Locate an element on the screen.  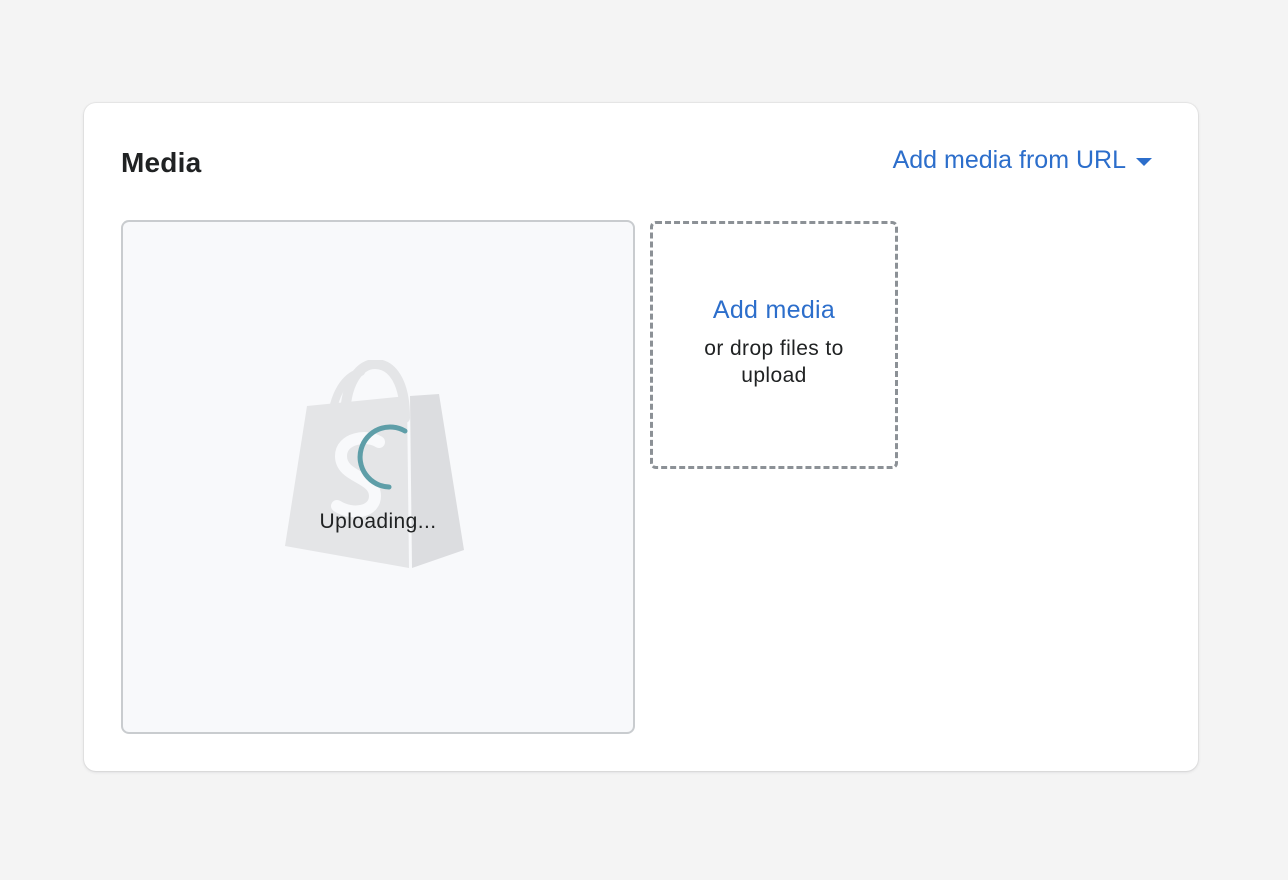
add-media-from-url-label: Add media from URL is located at coordinates (1009, 160).